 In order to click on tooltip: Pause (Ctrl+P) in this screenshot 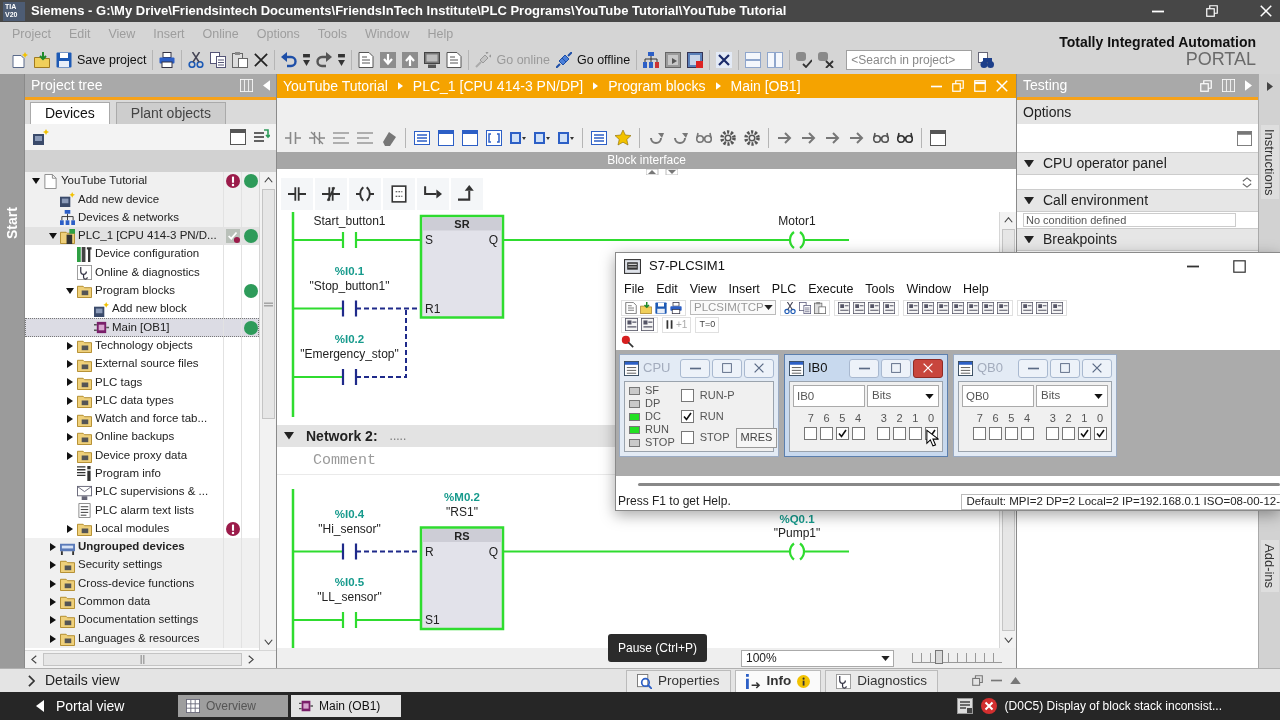, I will do `click(658, 648)`.